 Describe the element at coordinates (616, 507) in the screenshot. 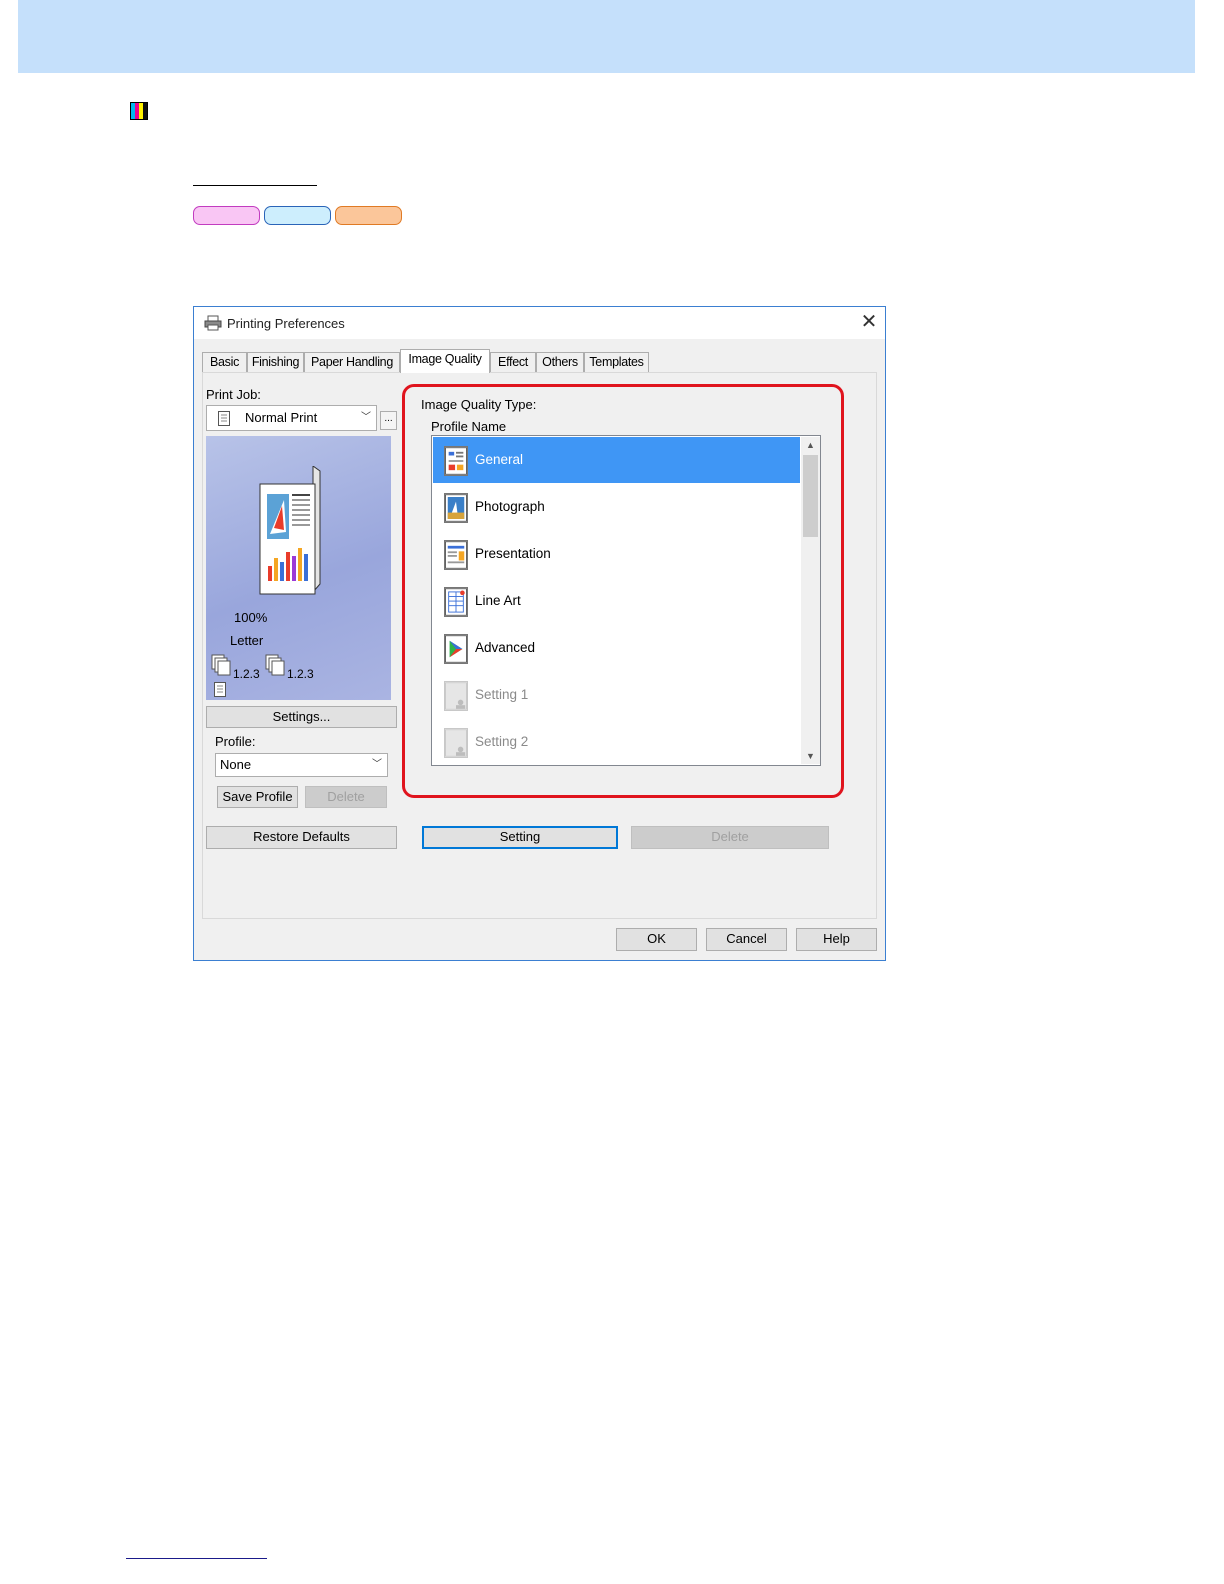

I see `list-item-photograph: Photograph` at that location.